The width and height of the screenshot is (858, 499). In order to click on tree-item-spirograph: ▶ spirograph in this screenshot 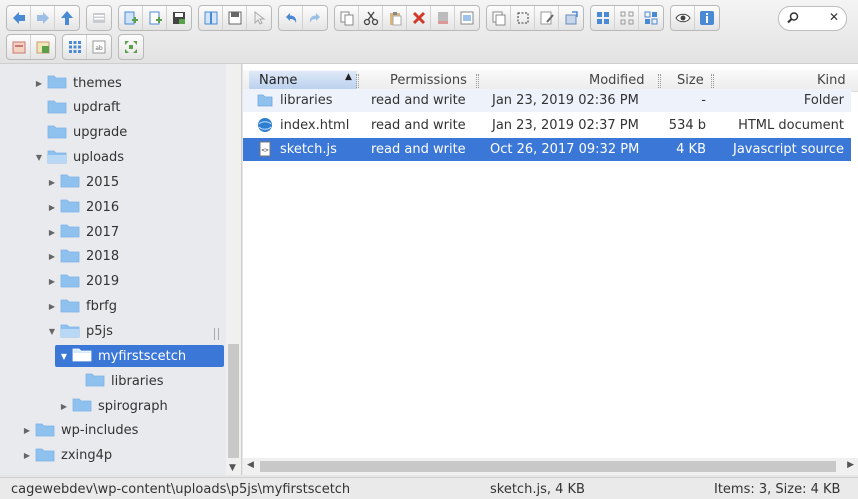, I will do `click(113, 406)`.